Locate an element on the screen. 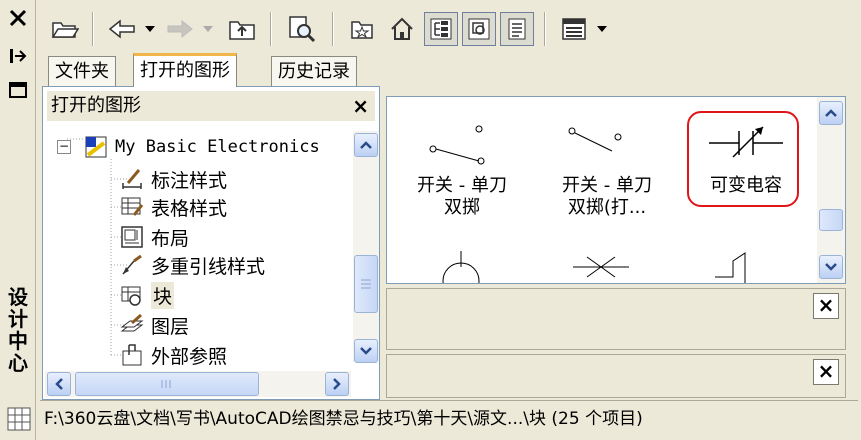 The height and width of the screenshot is (440, 861). dimension-style-icon is located at coordinates (132, 179).